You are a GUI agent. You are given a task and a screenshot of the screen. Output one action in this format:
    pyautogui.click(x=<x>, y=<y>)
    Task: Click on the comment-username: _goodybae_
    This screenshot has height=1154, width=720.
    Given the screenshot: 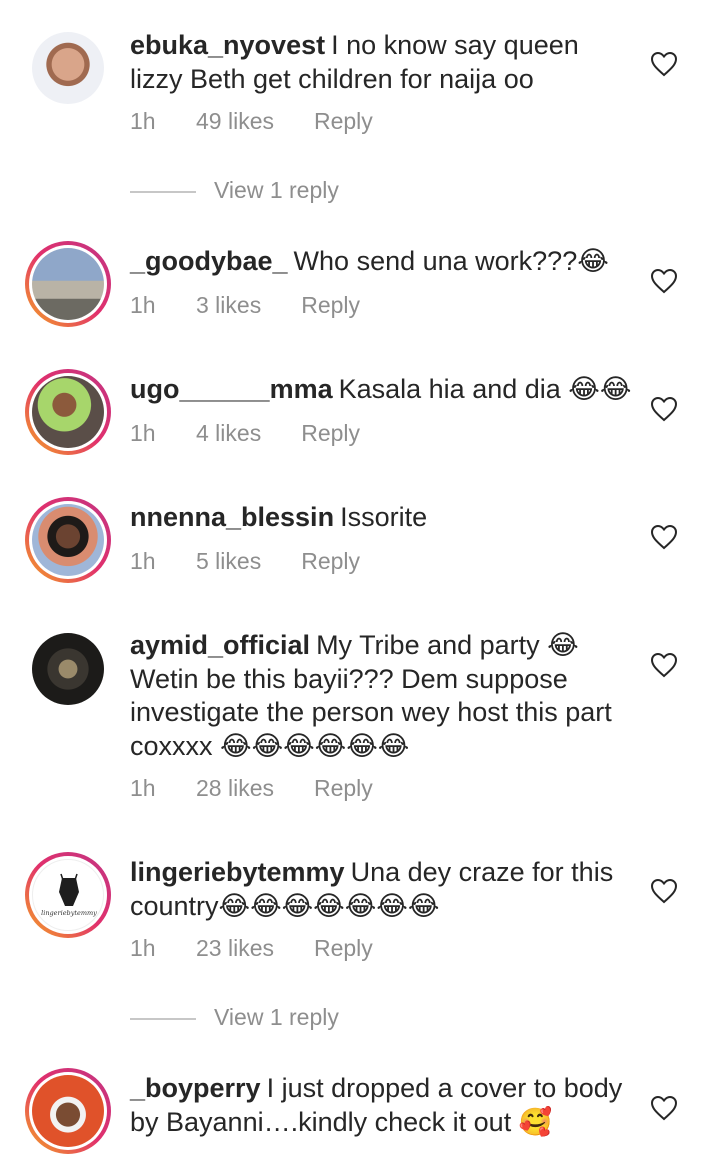 What is the action you would take?
    pyautogui.click(x=209, y=261)
    